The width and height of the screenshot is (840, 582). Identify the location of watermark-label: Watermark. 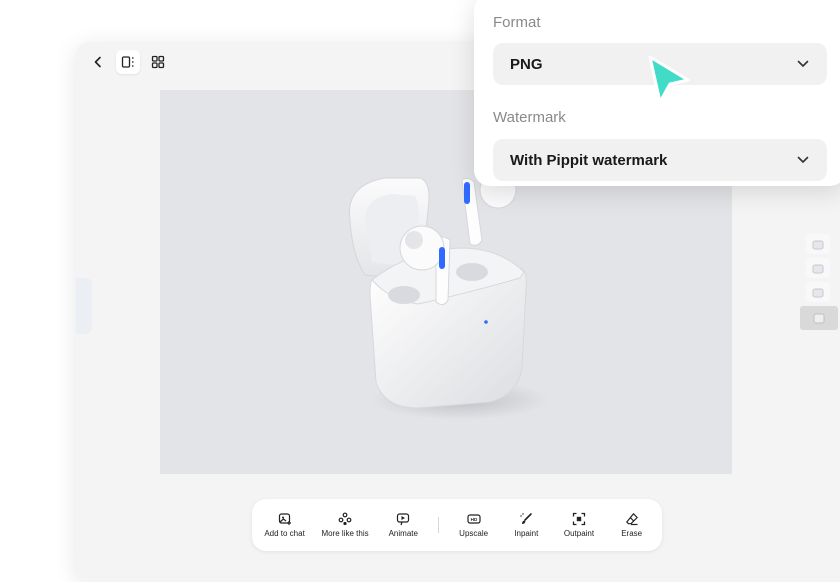
(529, 117).